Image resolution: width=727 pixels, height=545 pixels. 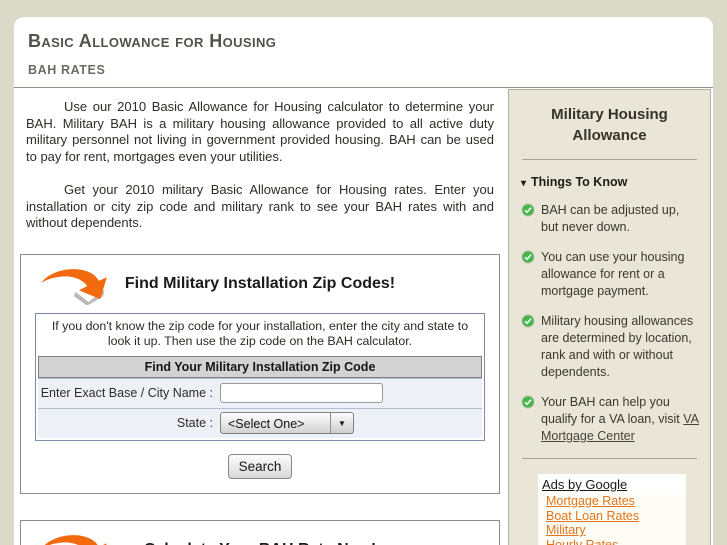 What do you see at coordinates (194, 423) in the screenshot?
I see `state-label: State :` at bounding box center [194, 423].